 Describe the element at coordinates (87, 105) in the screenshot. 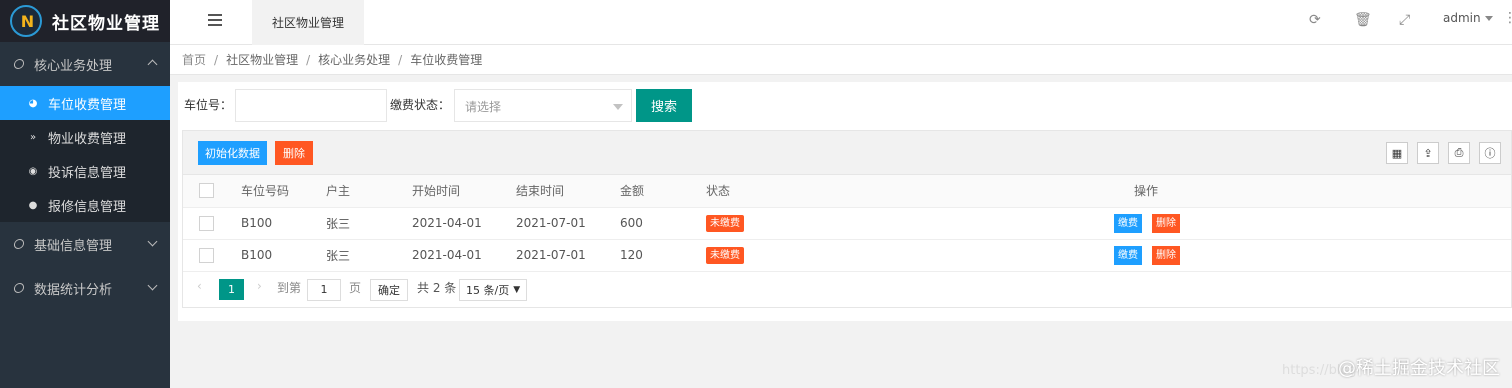

I see `sidebar-item-label: 车位收费管理` at that location.